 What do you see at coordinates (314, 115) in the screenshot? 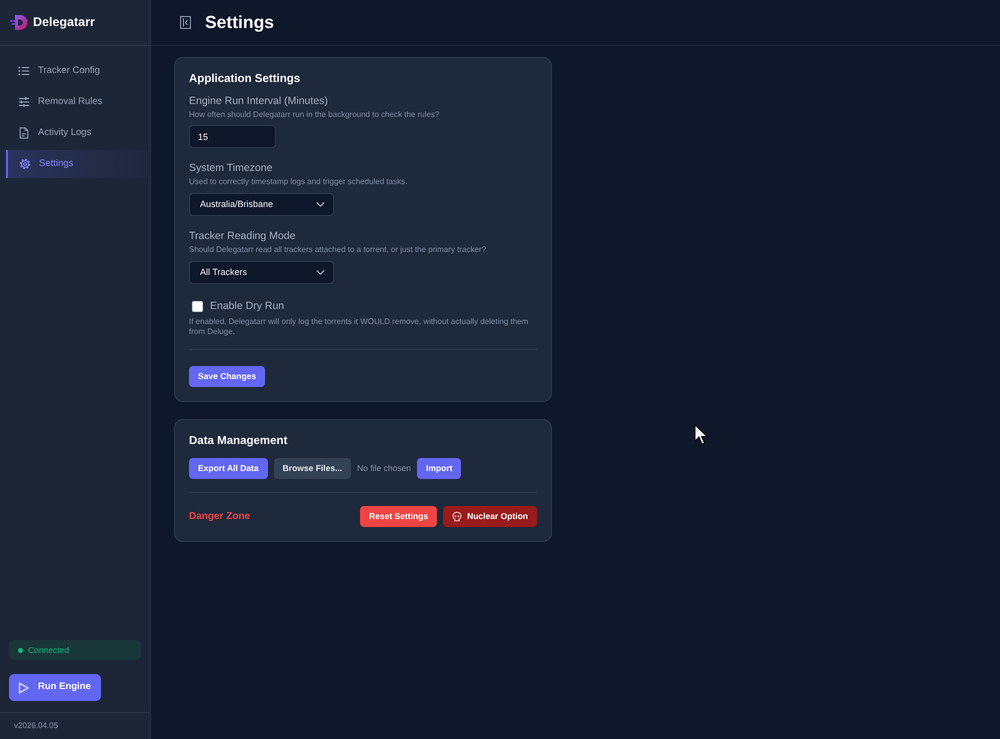
I see `field-hint: How often should Delegatarr run in the background to check the rules?` at bounding box center [314, 115].